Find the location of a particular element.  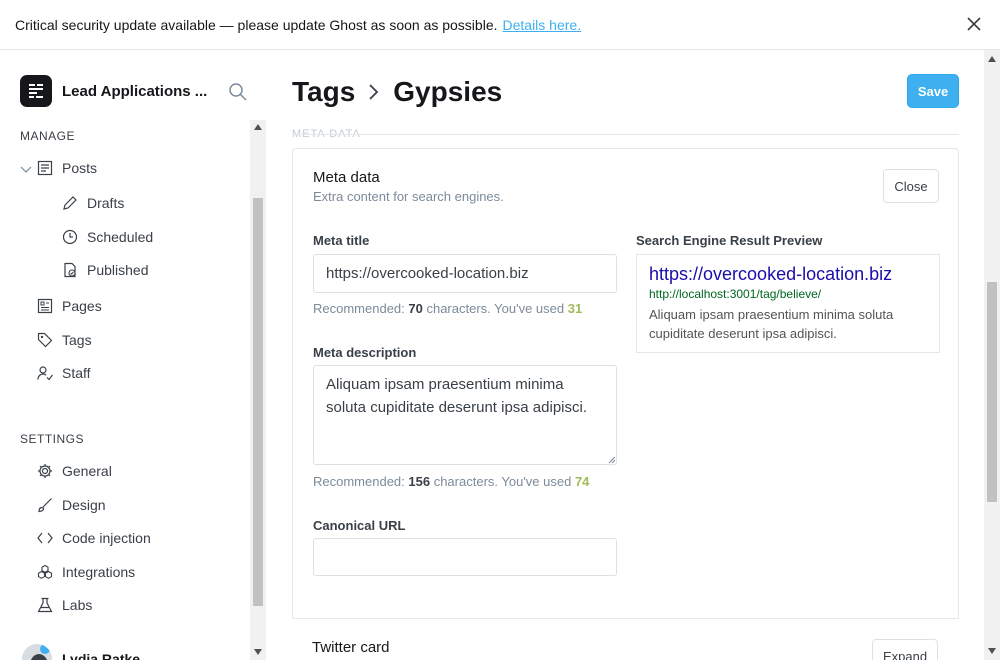

search-preview-label: Search Engine Result Preview is located at coordinates (729, 240).